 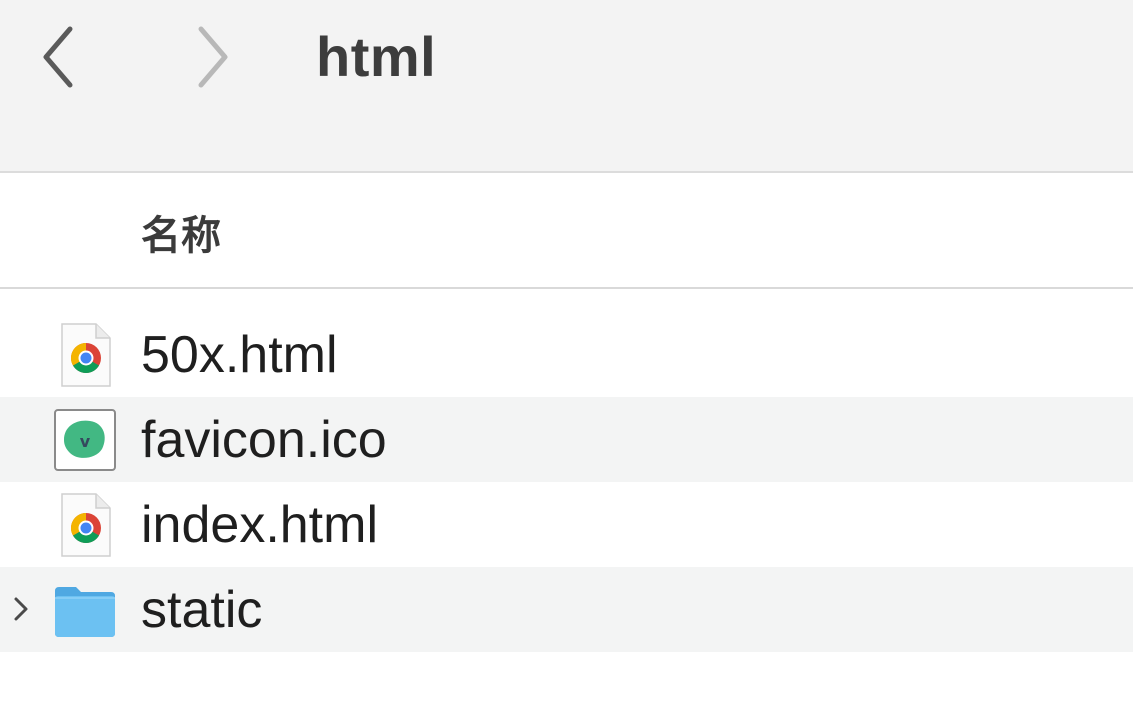 I want to click on back-button, so click(x=58, y=57).